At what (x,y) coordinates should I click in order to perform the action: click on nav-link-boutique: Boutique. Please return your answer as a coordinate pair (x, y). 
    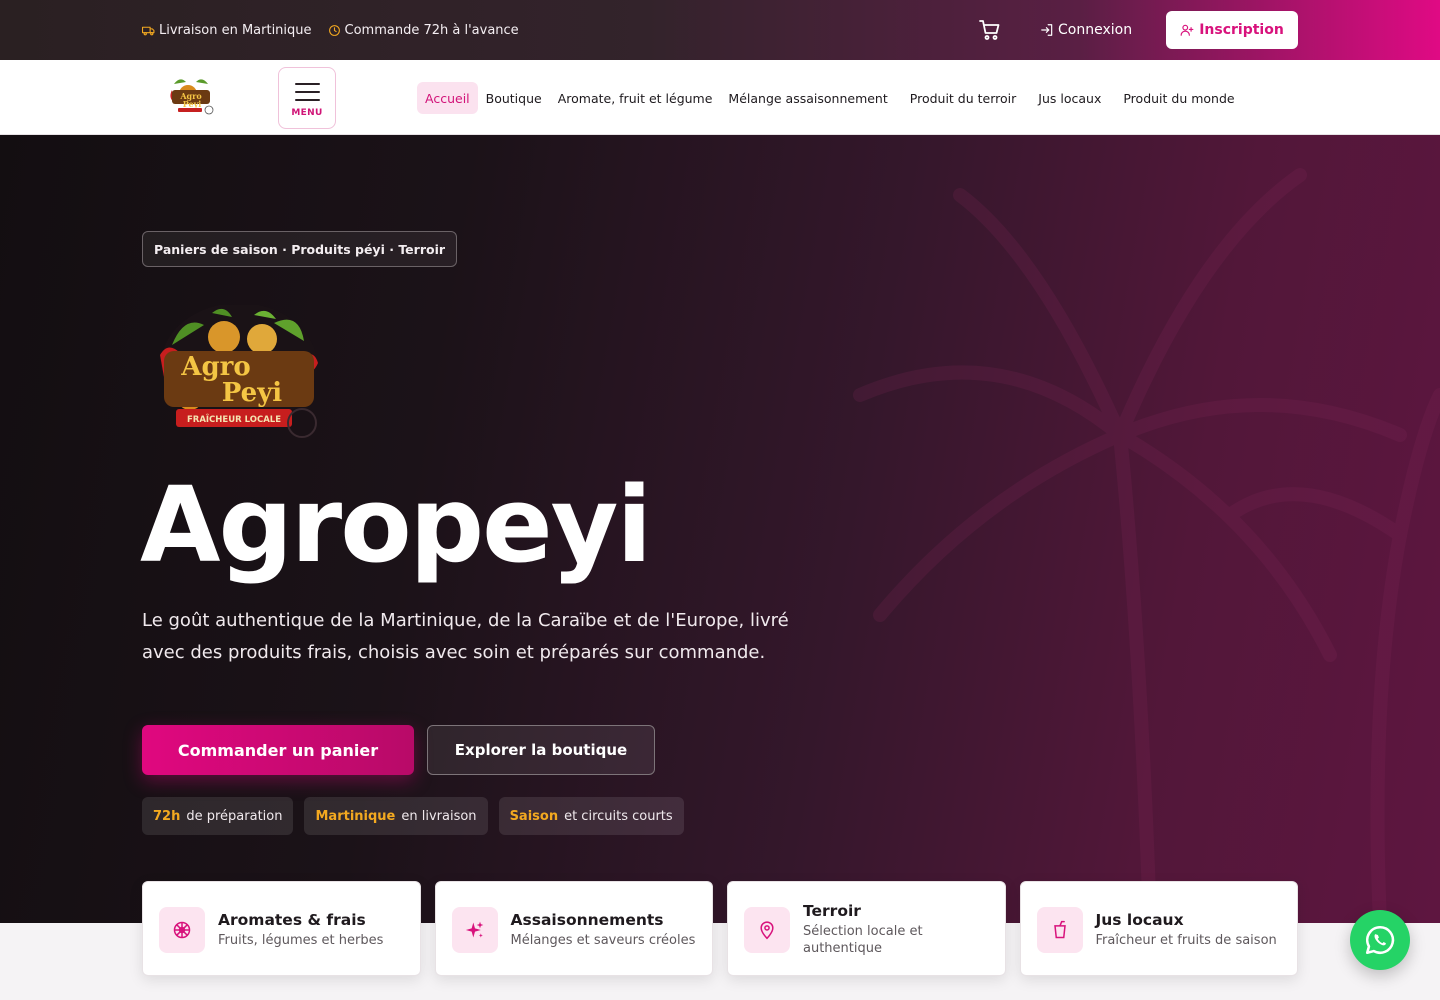
    Looking at the image, I should click on (514, 98).